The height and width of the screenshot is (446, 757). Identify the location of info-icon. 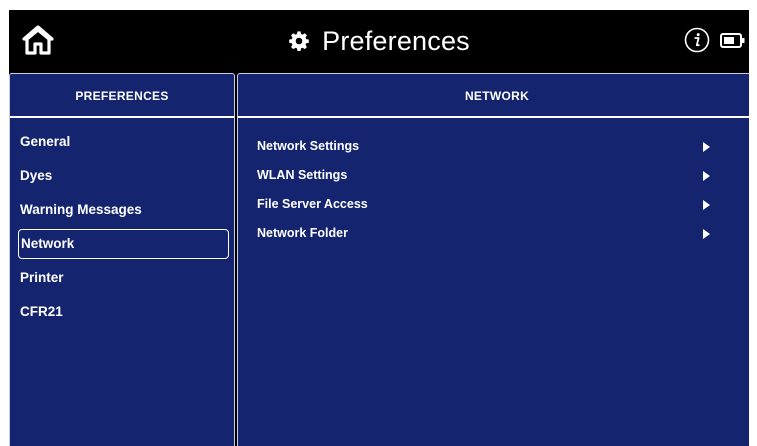
(697, 40).